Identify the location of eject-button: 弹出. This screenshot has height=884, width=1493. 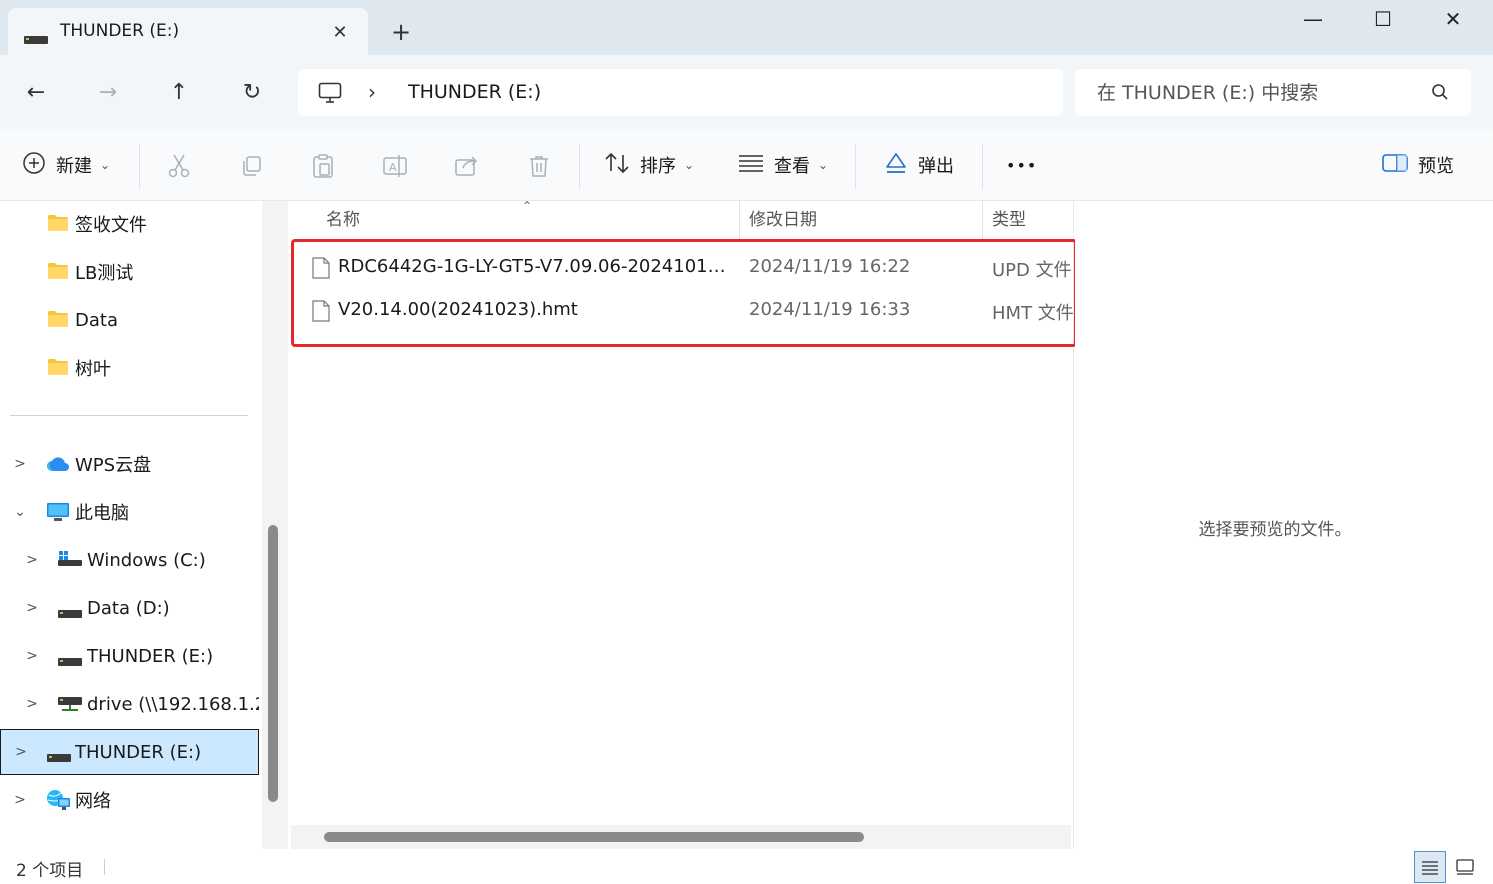
(919, 165).